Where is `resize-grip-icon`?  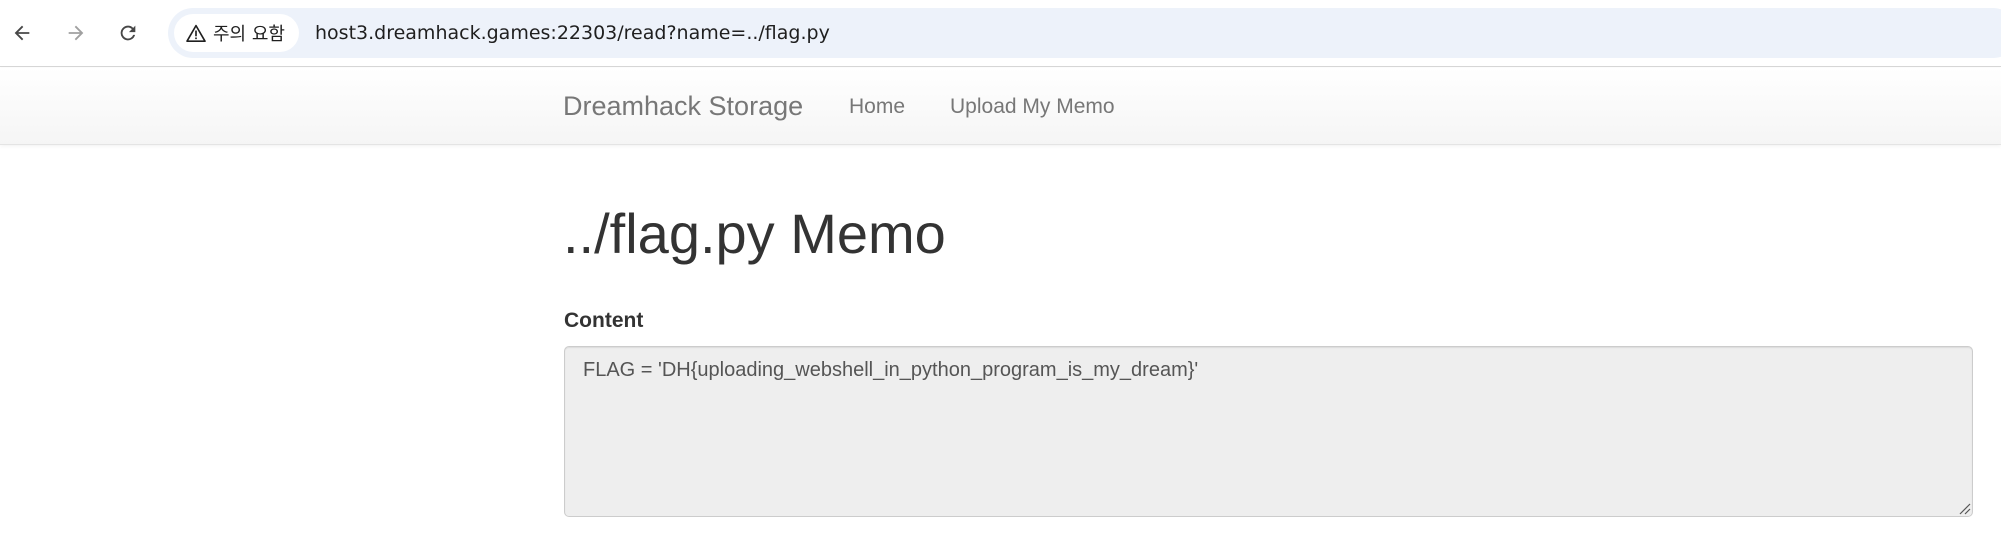 resize-grip-icon is located at coordinates (1964, 508).